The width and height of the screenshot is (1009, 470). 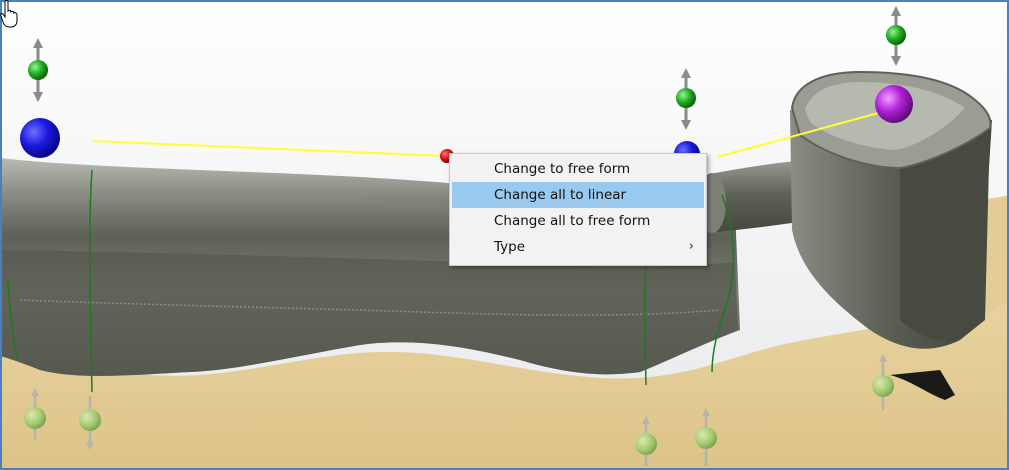 I want to click on menu-item-change-all-to-linear: Change all to linear, so click(x=578, y=195).